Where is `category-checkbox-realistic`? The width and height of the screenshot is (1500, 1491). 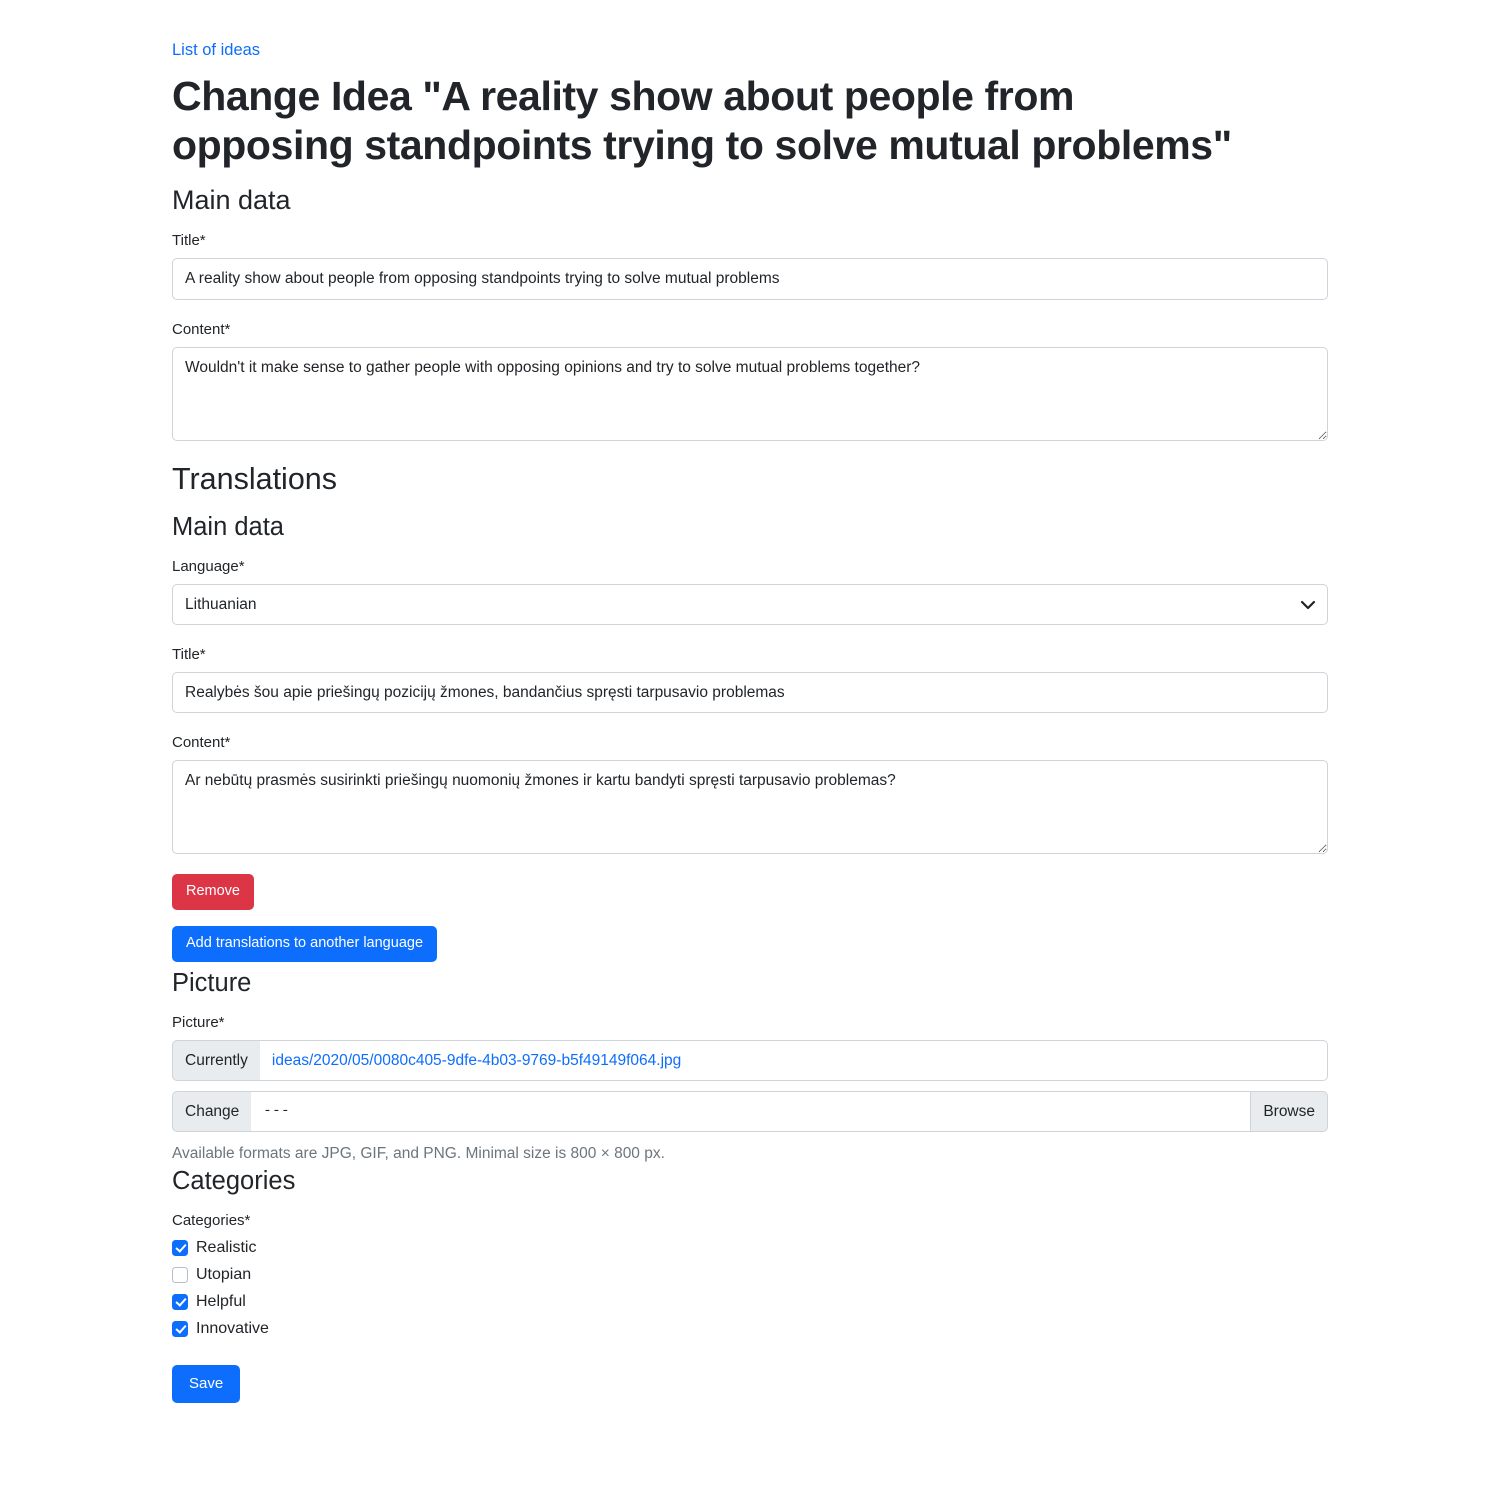
category-checkbox-realistic is located at coordinates (180, 1247).